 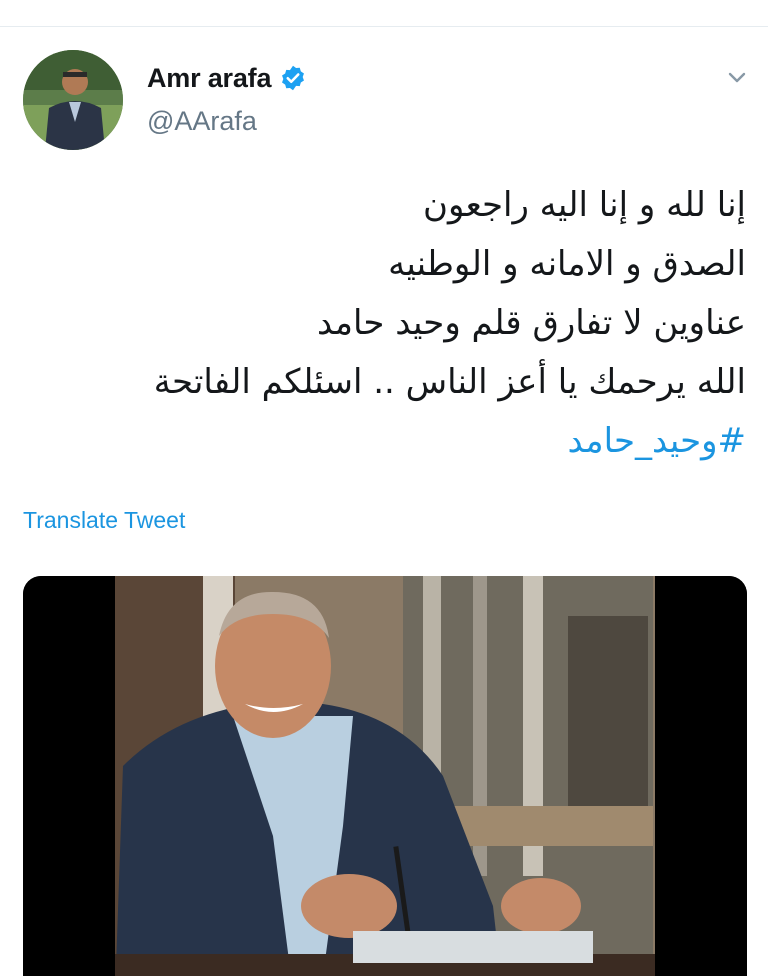 I want to click on divider, so click(x=384, y=26).